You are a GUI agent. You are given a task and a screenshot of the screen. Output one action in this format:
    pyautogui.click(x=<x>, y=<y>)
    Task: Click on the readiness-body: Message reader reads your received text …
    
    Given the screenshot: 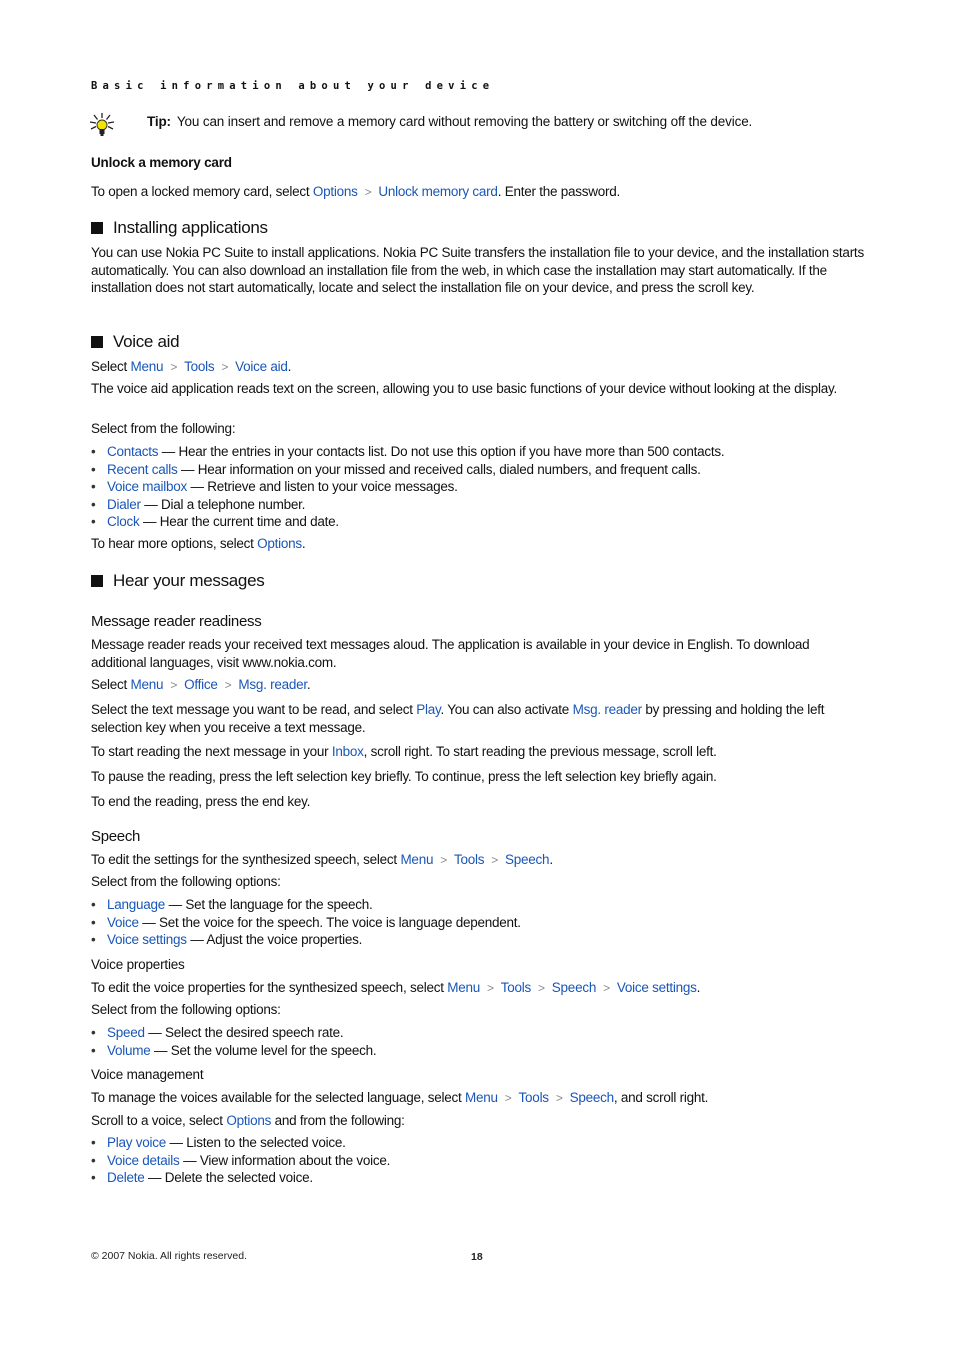 What is the action you would take?
    pyautogui.click(x=450, y=653)
    